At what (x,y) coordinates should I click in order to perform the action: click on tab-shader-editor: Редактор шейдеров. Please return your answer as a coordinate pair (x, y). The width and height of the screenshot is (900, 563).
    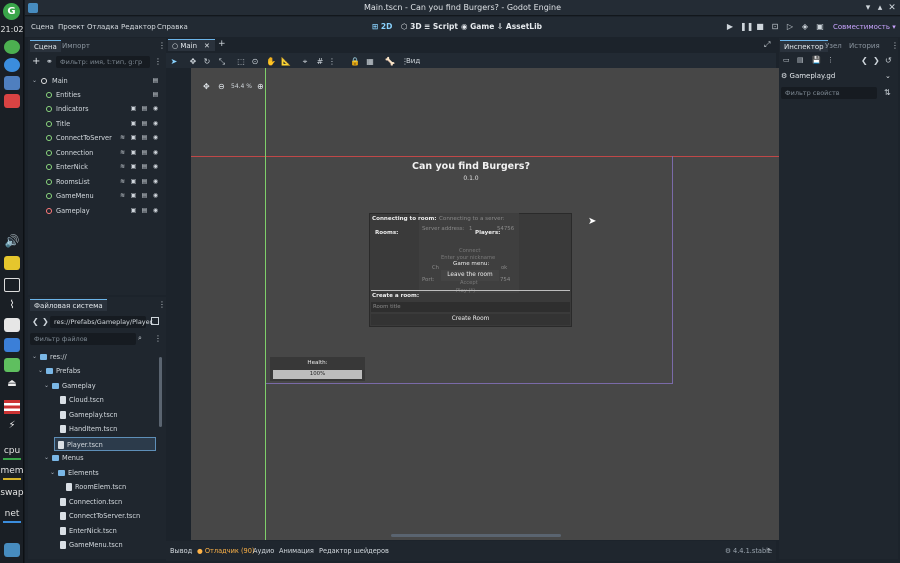
    Looking at the image, I should click on (354, 551).